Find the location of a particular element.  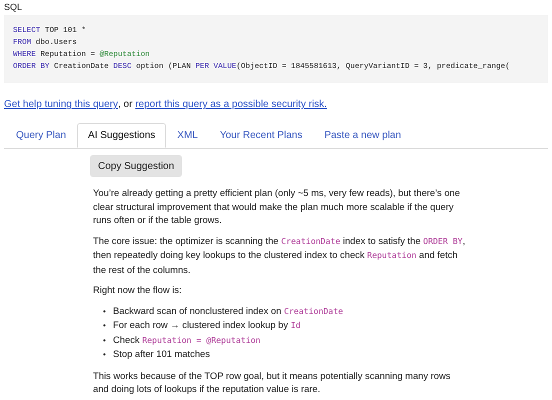

tab: AI Suggestions is located at coordinates (121, 135).